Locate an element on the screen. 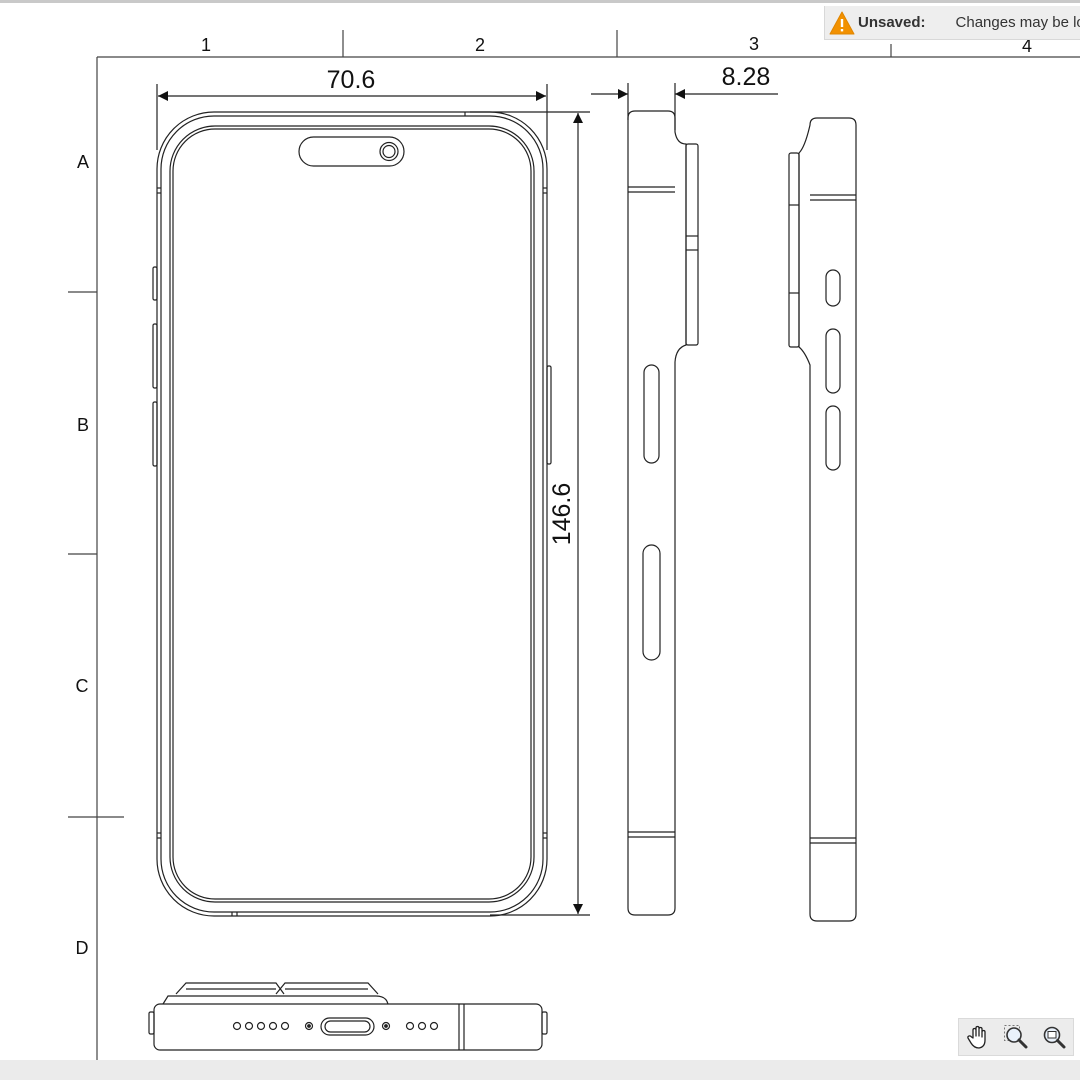 The image size is (1080, 1080). grid-row-label-c: C is located at coordinates (82, 686).